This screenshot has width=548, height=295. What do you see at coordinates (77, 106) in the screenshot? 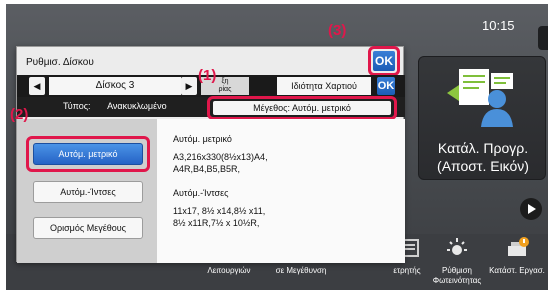
I see `paper-type-label: Τύπος:` at bounding box center [77, 106].